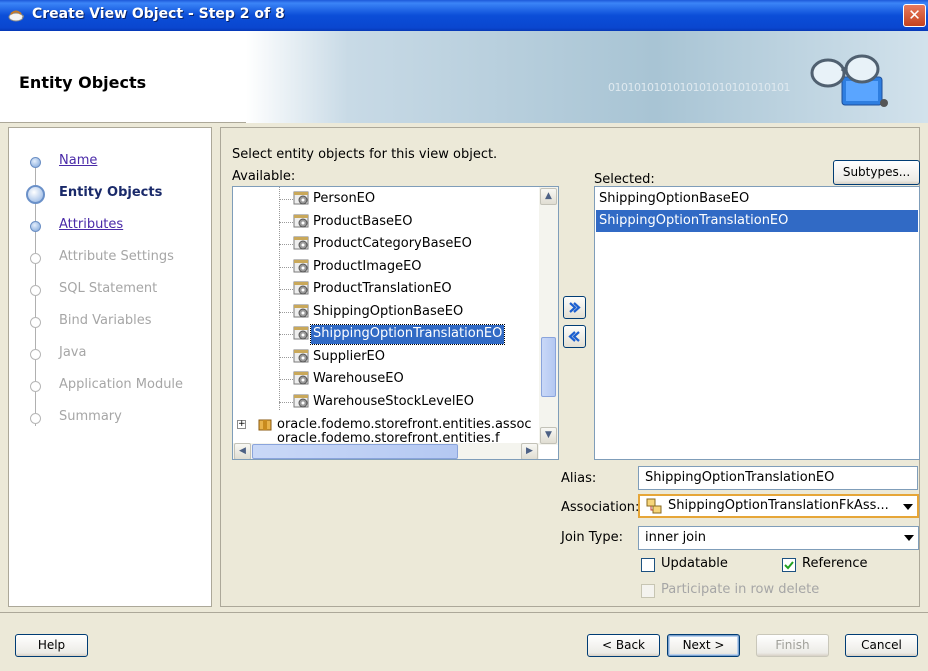 This screenshot has width=928, height=671. I want to click on package-icon, so click(265, 425).